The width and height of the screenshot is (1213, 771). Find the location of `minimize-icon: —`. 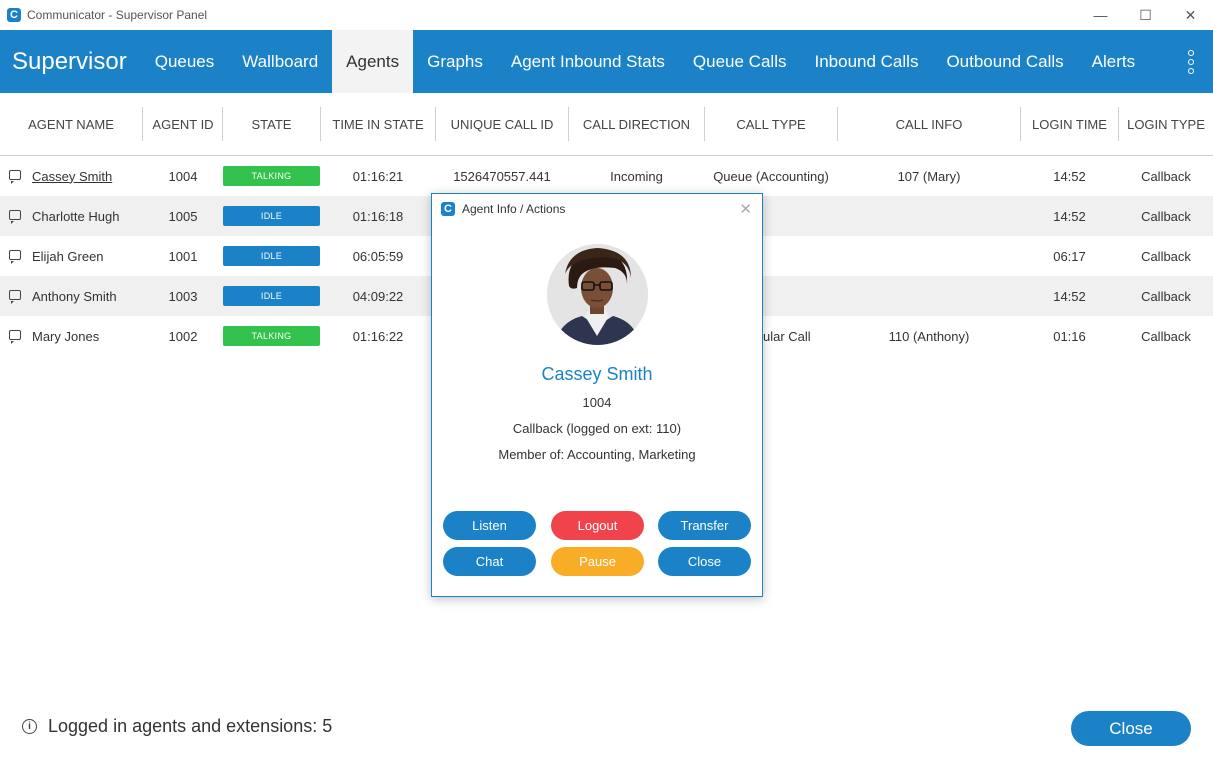

minimize-icon: — is located at coordinates (1100, 15).